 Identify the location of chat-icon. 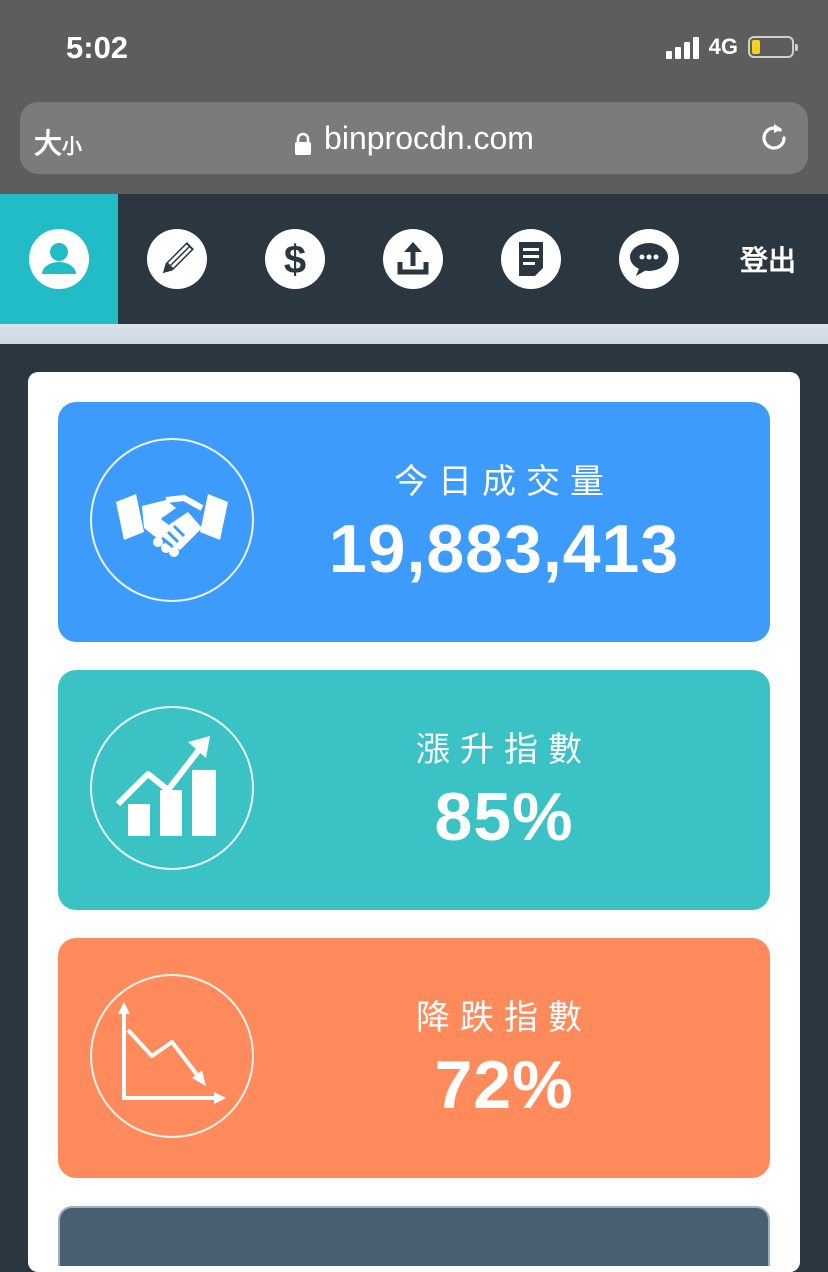
(649, 259).